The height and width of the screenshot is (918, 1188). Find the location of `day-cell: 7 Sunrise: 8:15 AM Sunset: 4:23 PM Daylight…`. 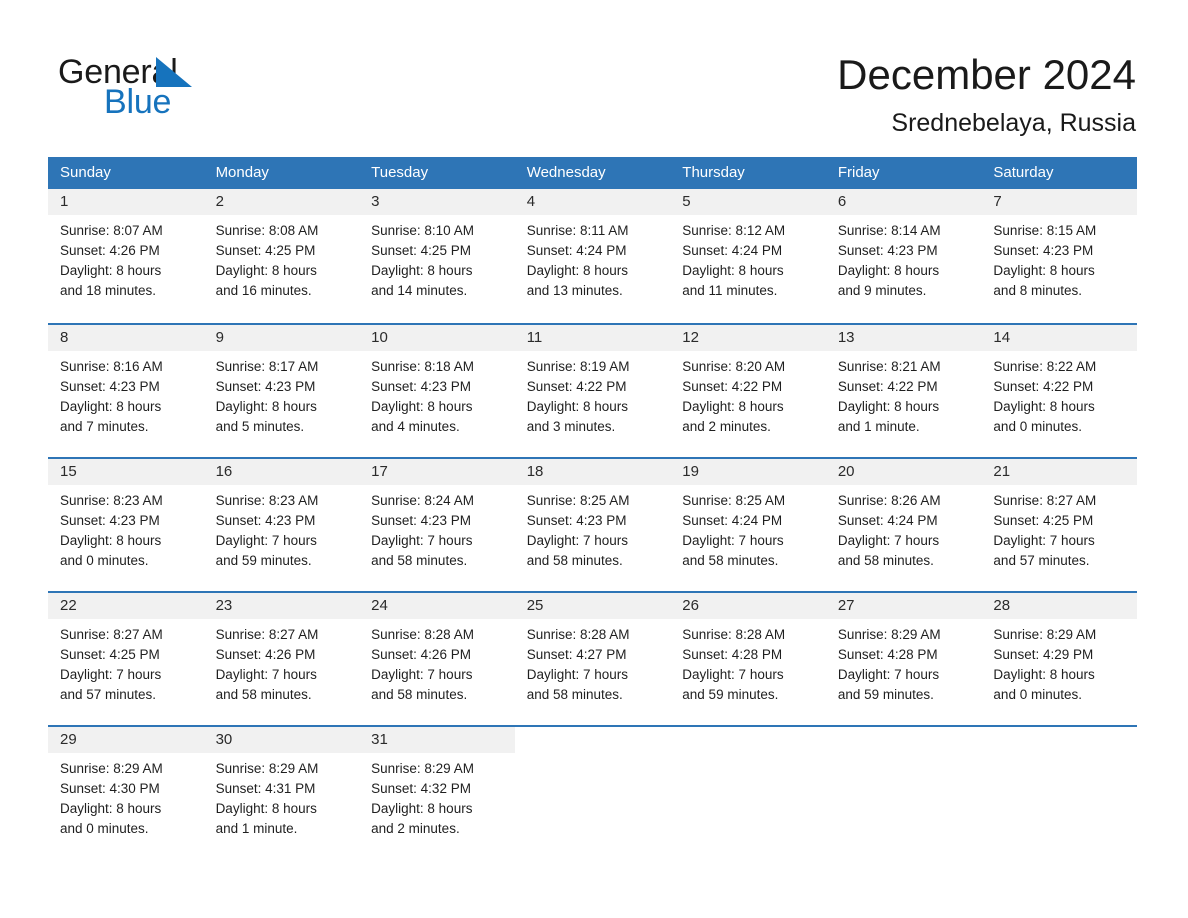

day-cell: 7 Sunrise: 8:15 AM Sunset: 4:23 PM Daylight… is located at coordinates (1059, 251).